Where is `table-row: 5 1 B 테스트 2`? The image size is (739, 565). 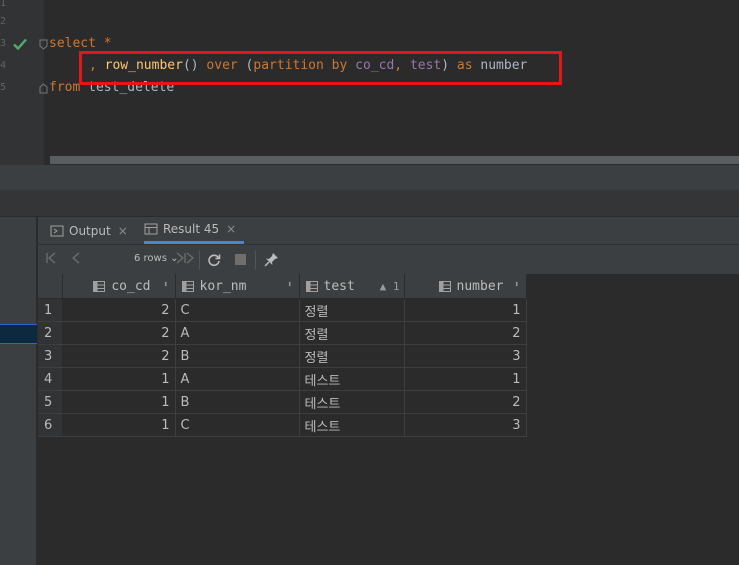
table-row: 5 1 B 테스트 2 is located at coordinates (282, 402).